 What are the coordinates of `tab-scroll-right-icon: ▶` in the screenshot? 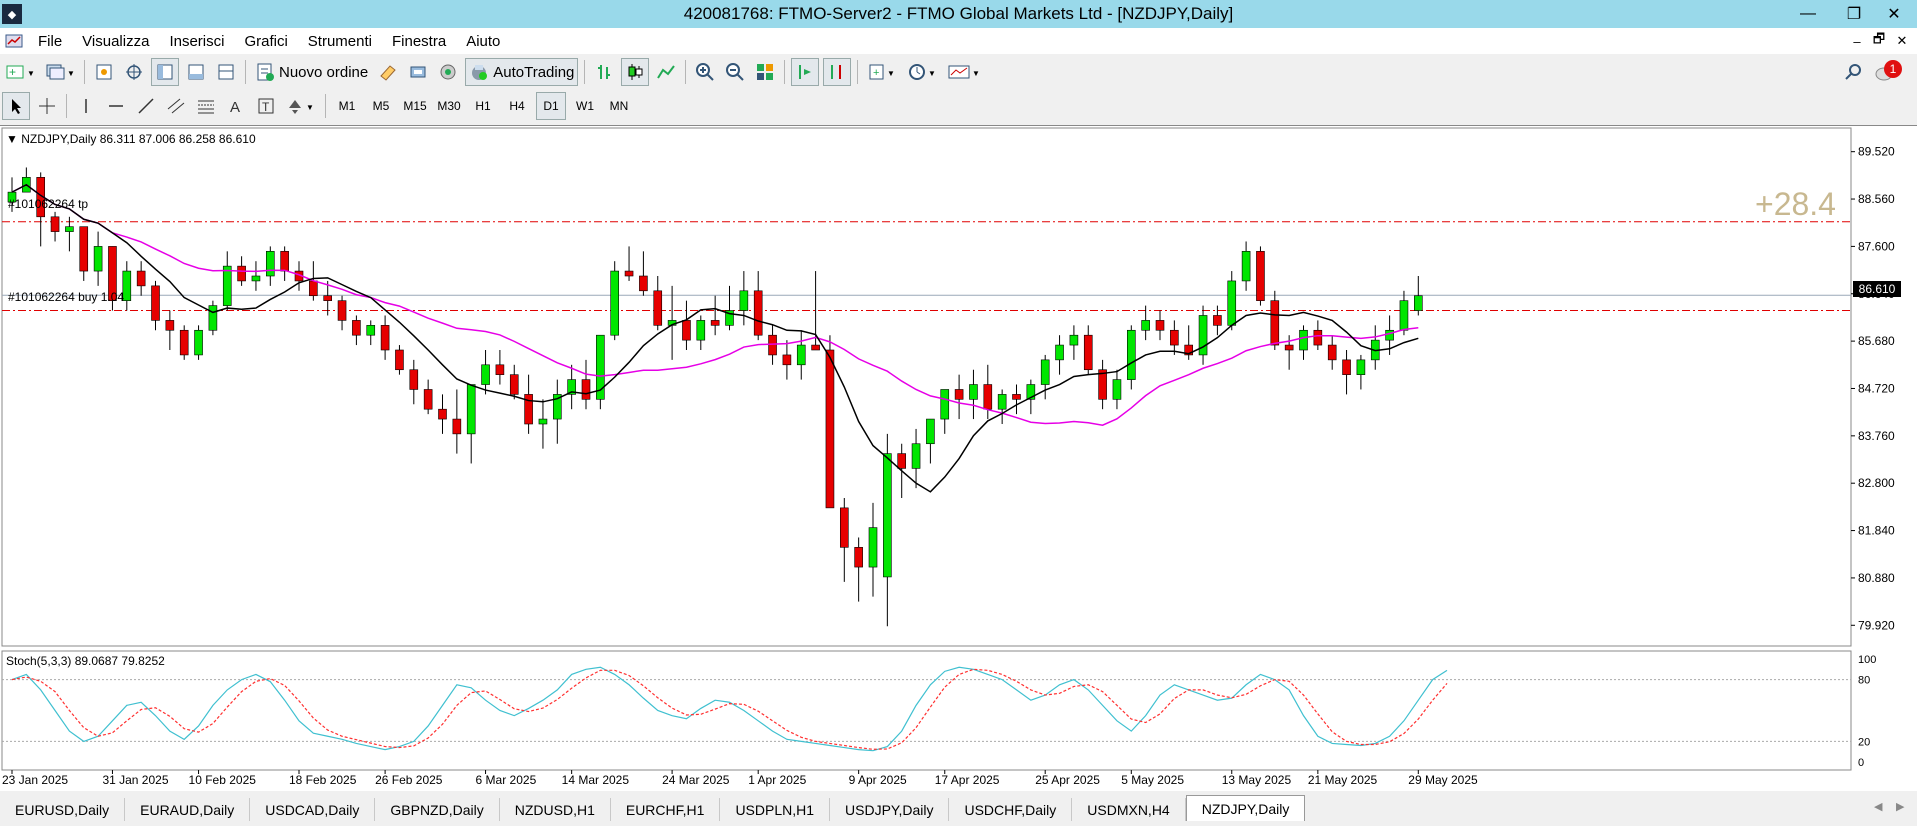 It's located at (1900, 806).